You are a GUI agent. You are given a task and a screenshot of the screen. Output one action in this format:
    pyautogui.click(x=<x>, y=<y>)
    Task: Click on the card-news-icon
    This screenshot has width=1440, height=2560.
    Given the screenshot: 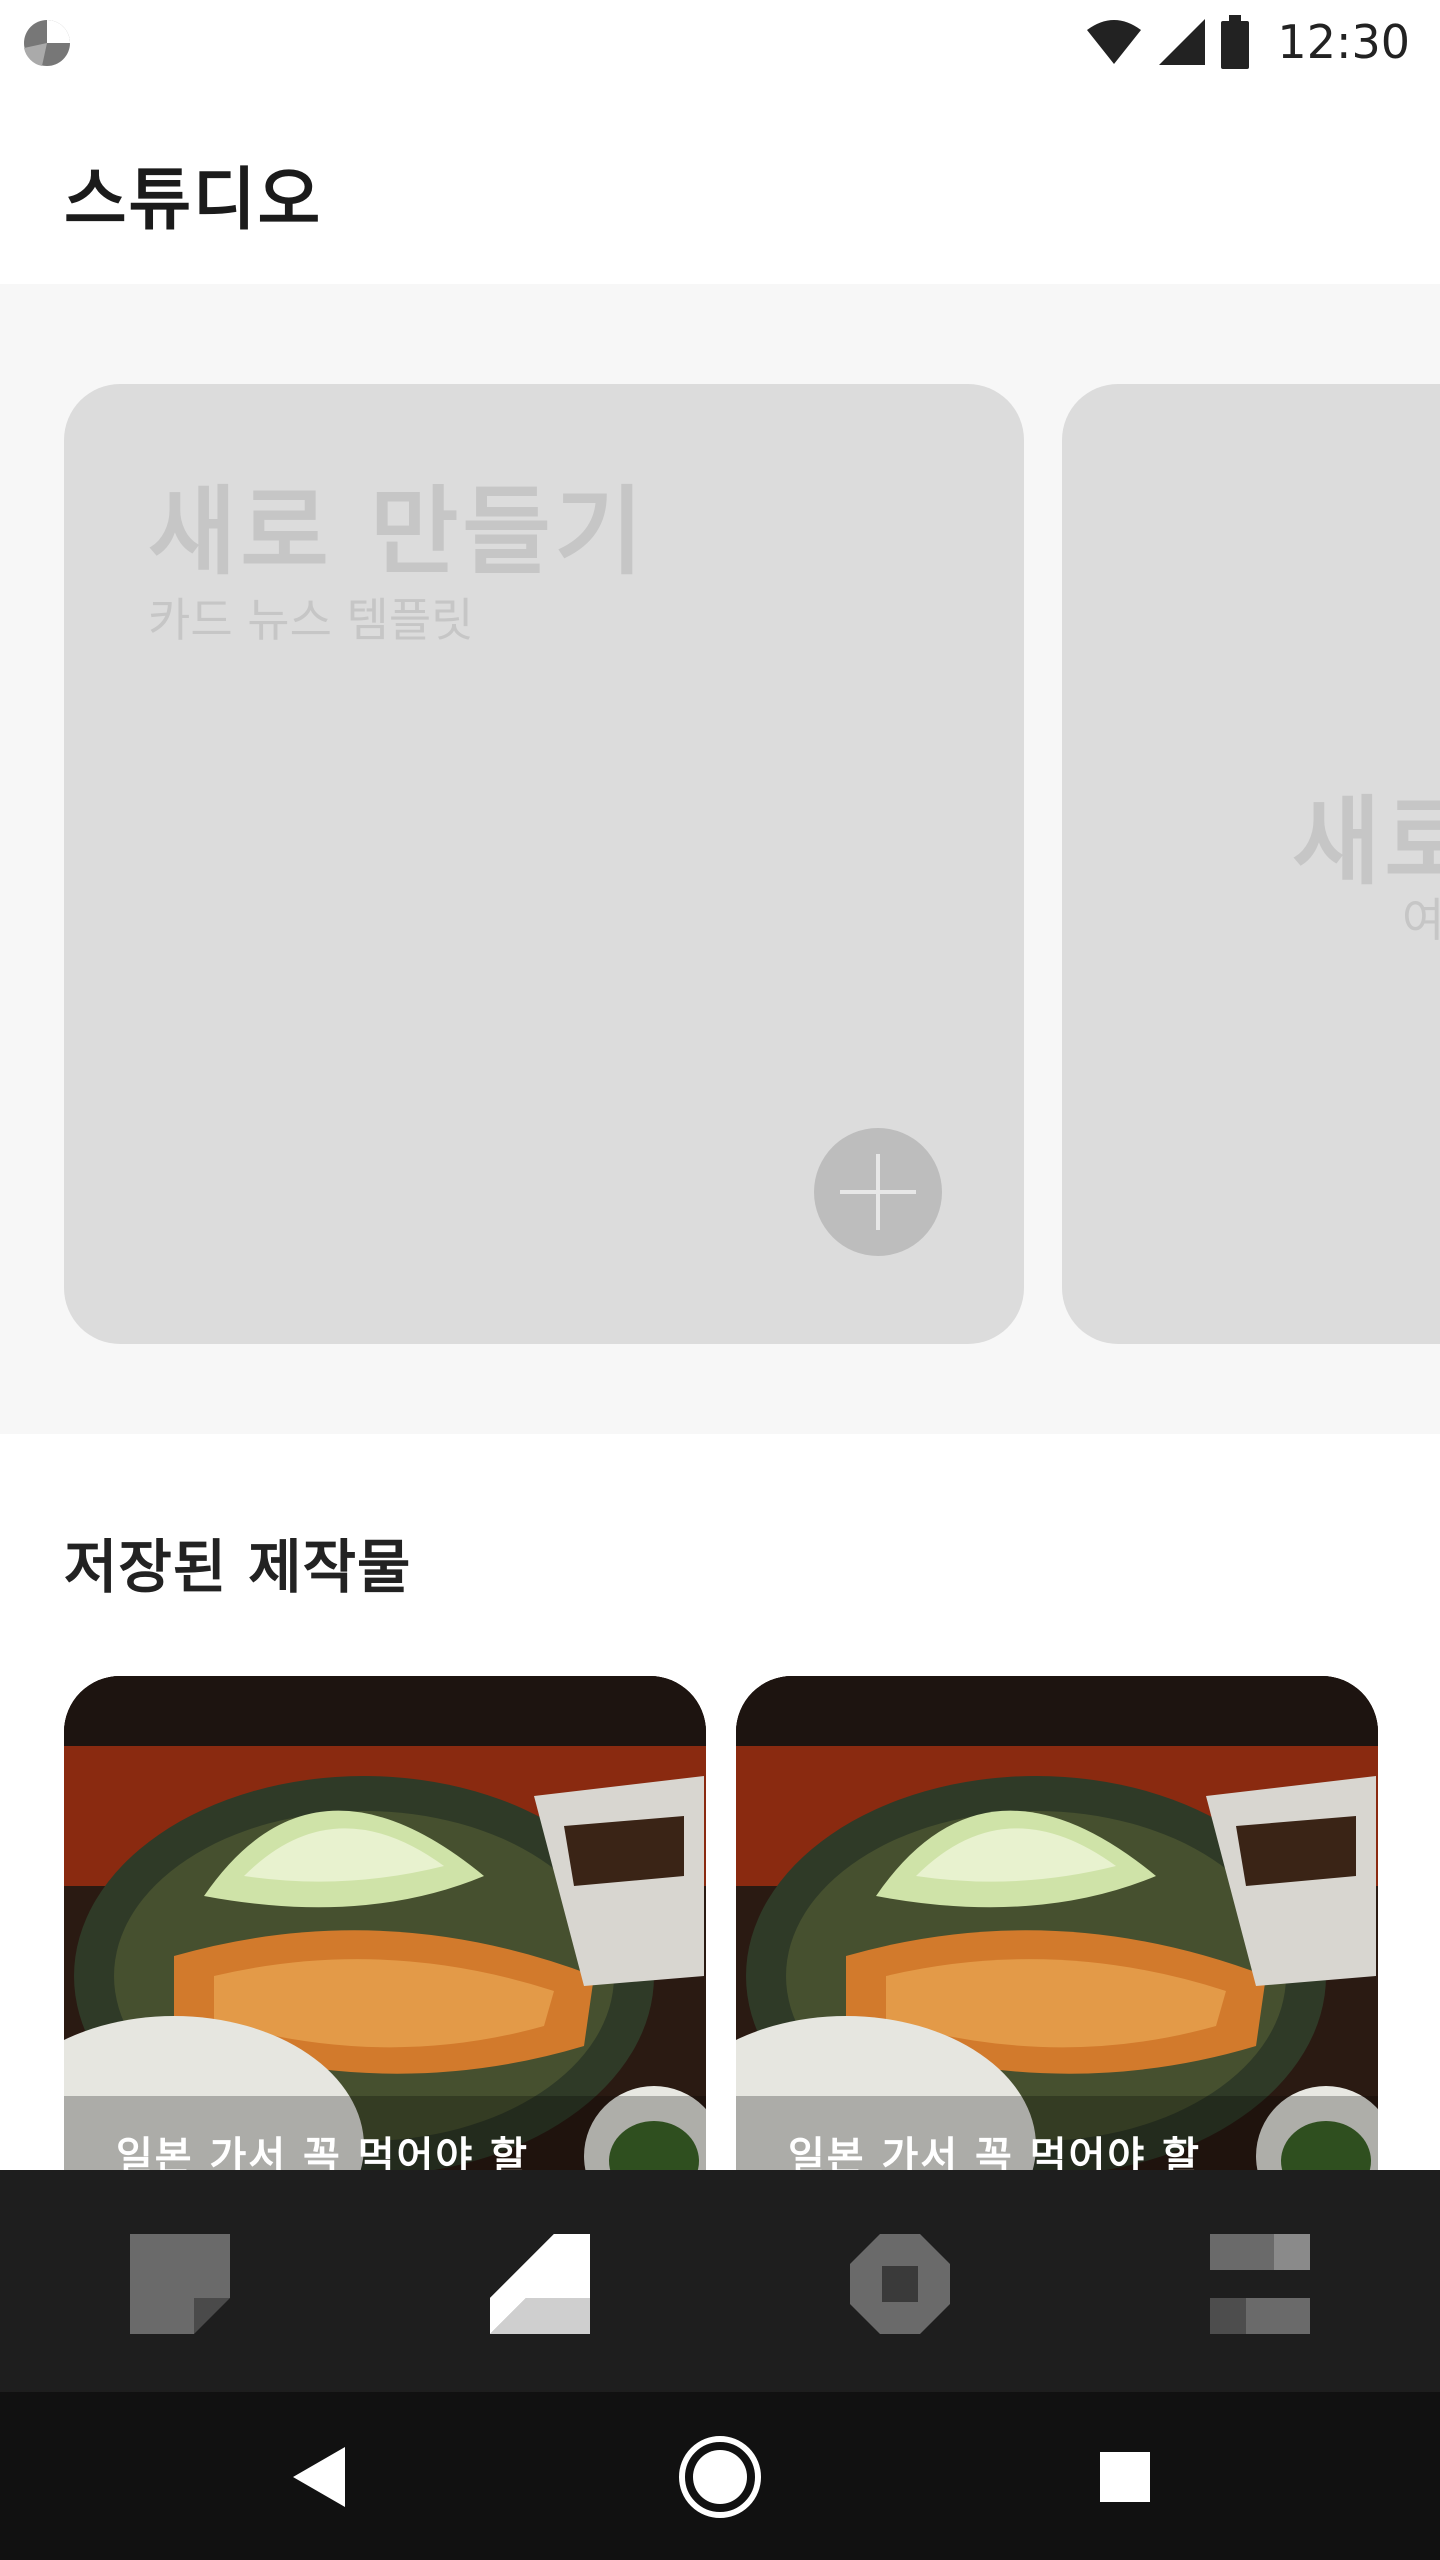 What is the action you would take?
    pyautogui.click(x=180, y=2284)
    